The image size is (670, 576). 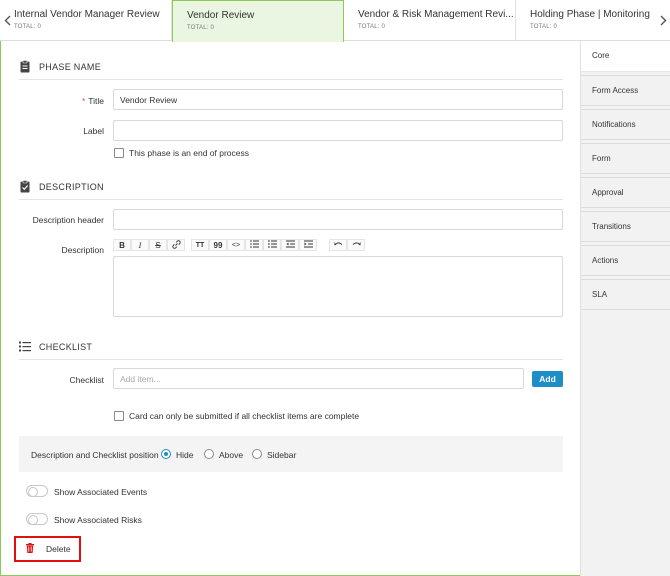 I want to click on link-icon, so click(x=176, y=245).